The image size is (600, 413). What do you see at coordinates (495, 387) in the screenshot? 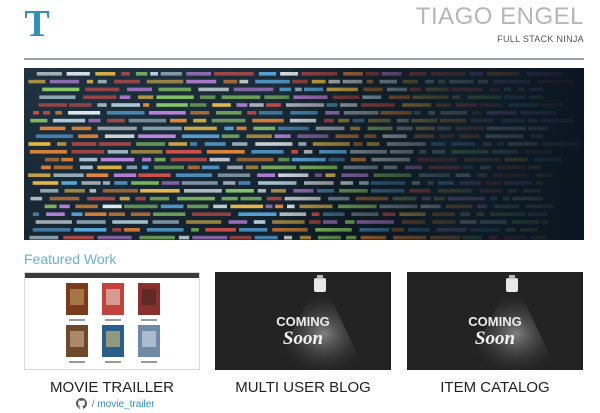
I see `project-title-item-catalog: ITEM CATALOG` at bounding box center [495, 387].